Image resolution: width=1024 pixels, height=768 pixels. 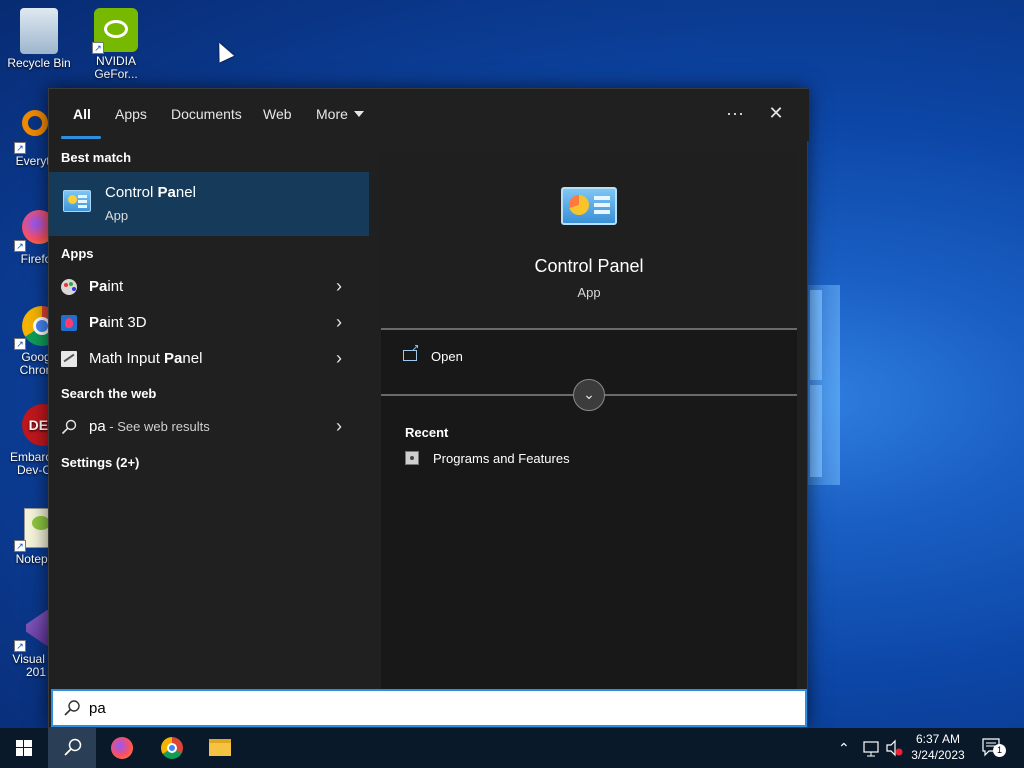 What do you see at coordinates (589, 240) in the screenshot?
I see `preview-header: Control Panel App` at bounding box center [589, 240].